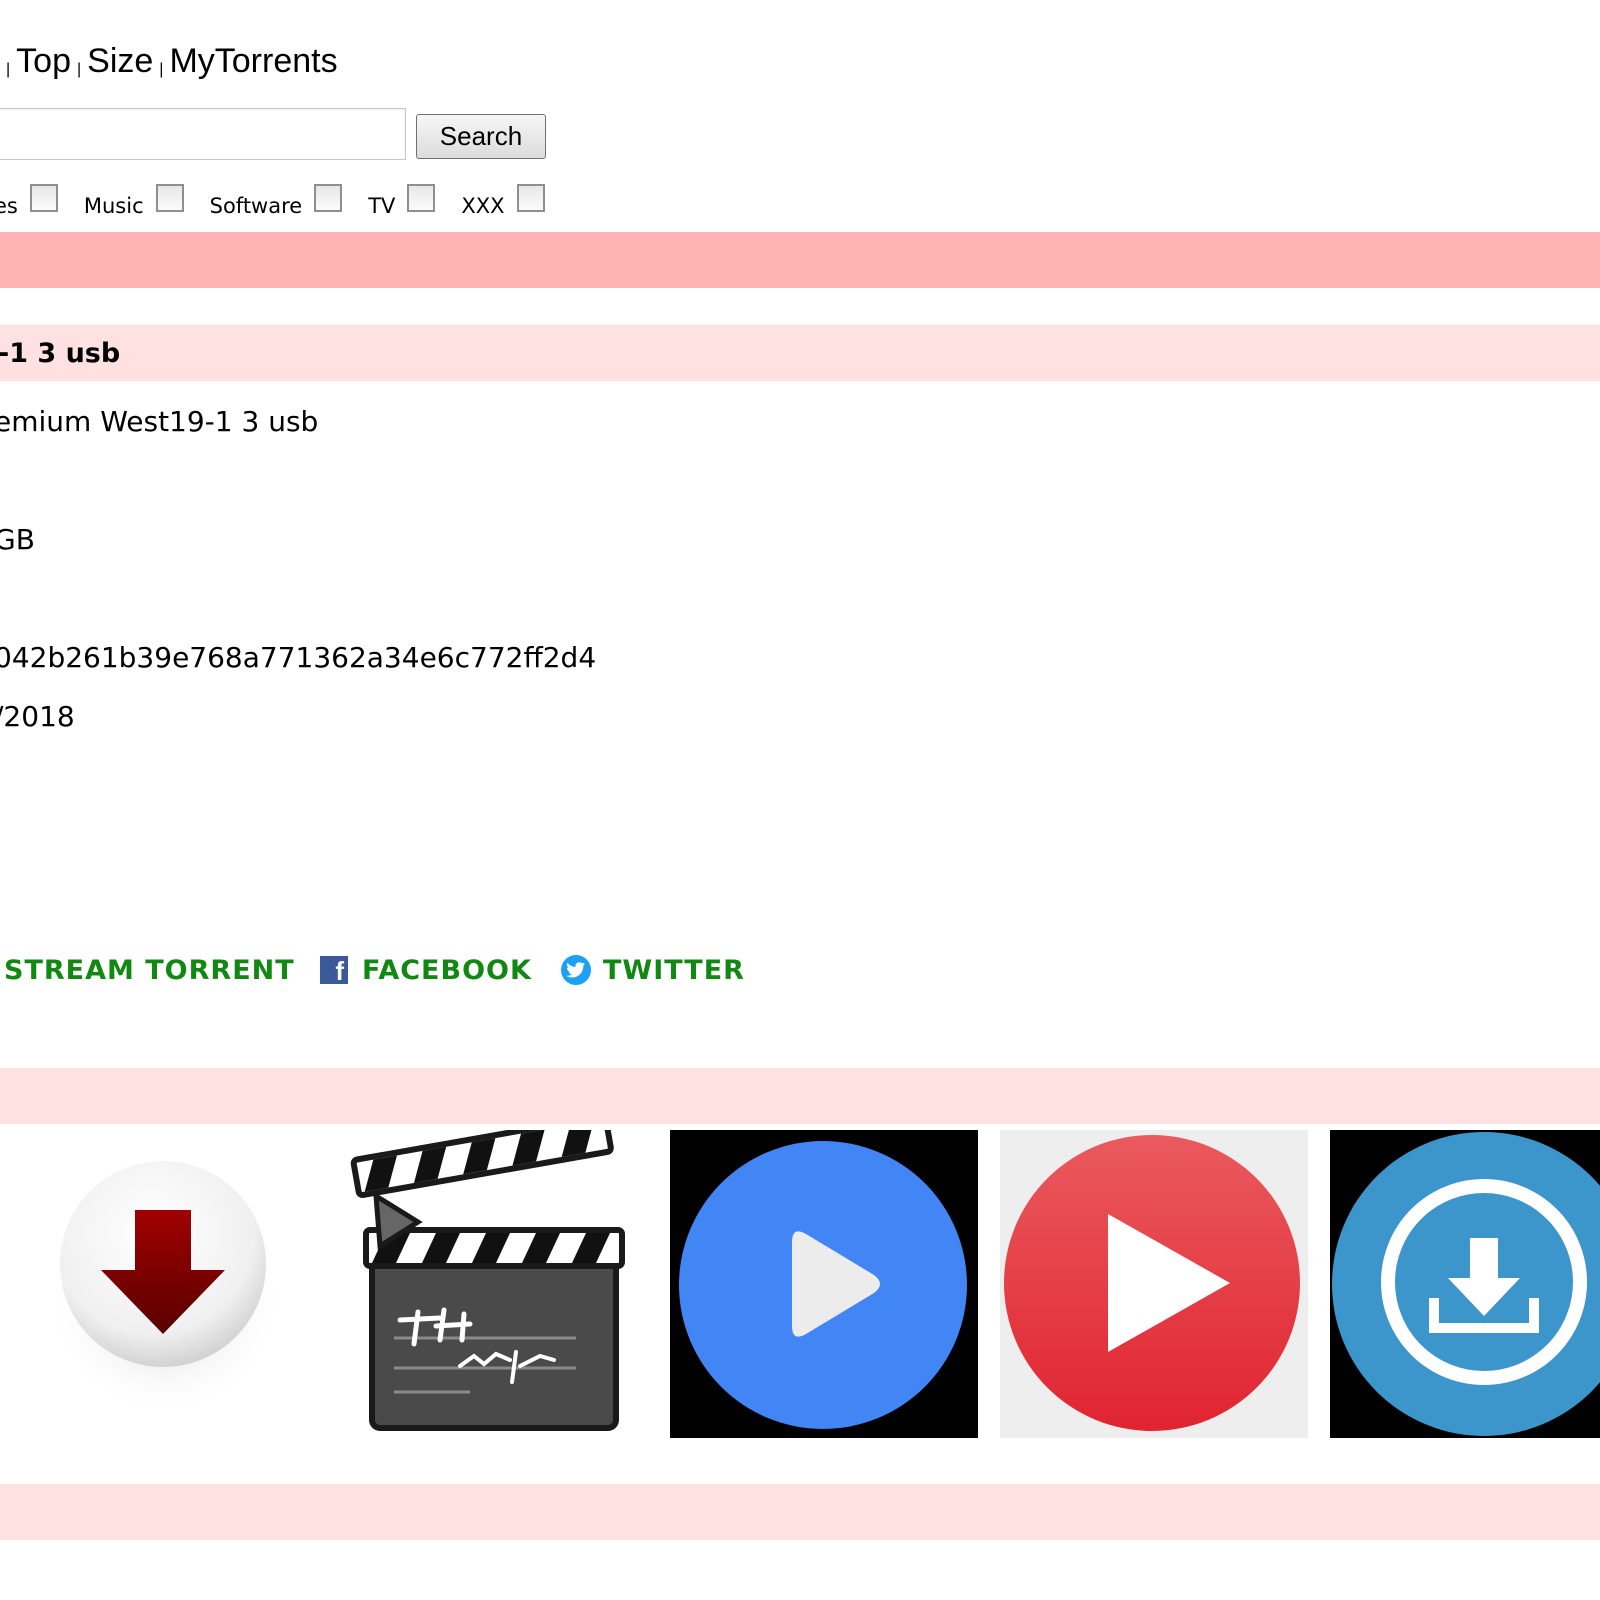  What do you see at coordinates (169, 198) in the screenshot?
I see `music-checkbox` at bounding box center [169, 198].